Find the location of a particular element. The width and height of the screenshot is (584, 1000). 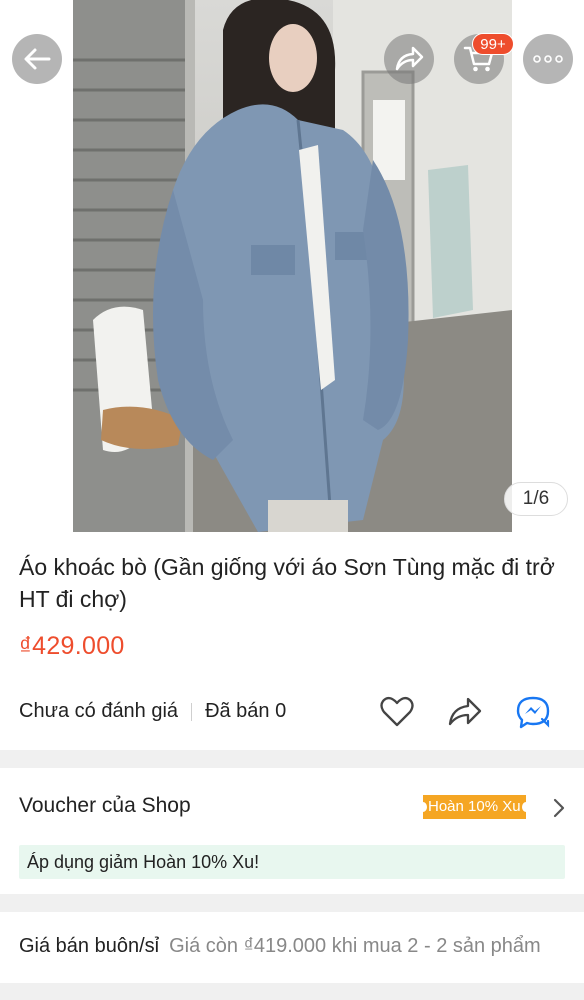

back-button is located at coordinates (37, 59).